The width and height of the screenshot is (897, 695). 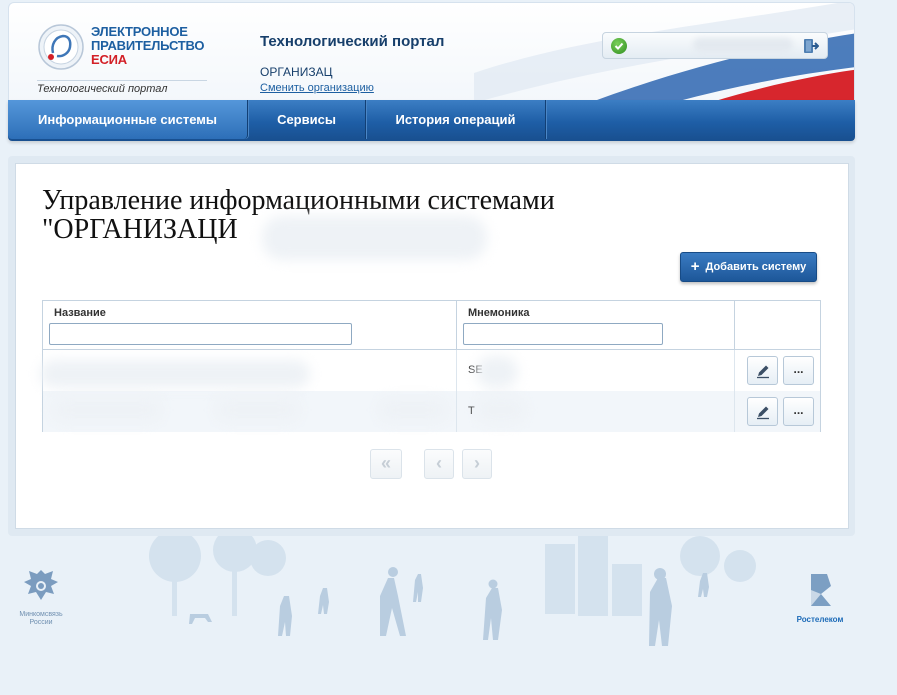 I want to click on logo-line-3: ЕСИА, so click(x=109, y=59).